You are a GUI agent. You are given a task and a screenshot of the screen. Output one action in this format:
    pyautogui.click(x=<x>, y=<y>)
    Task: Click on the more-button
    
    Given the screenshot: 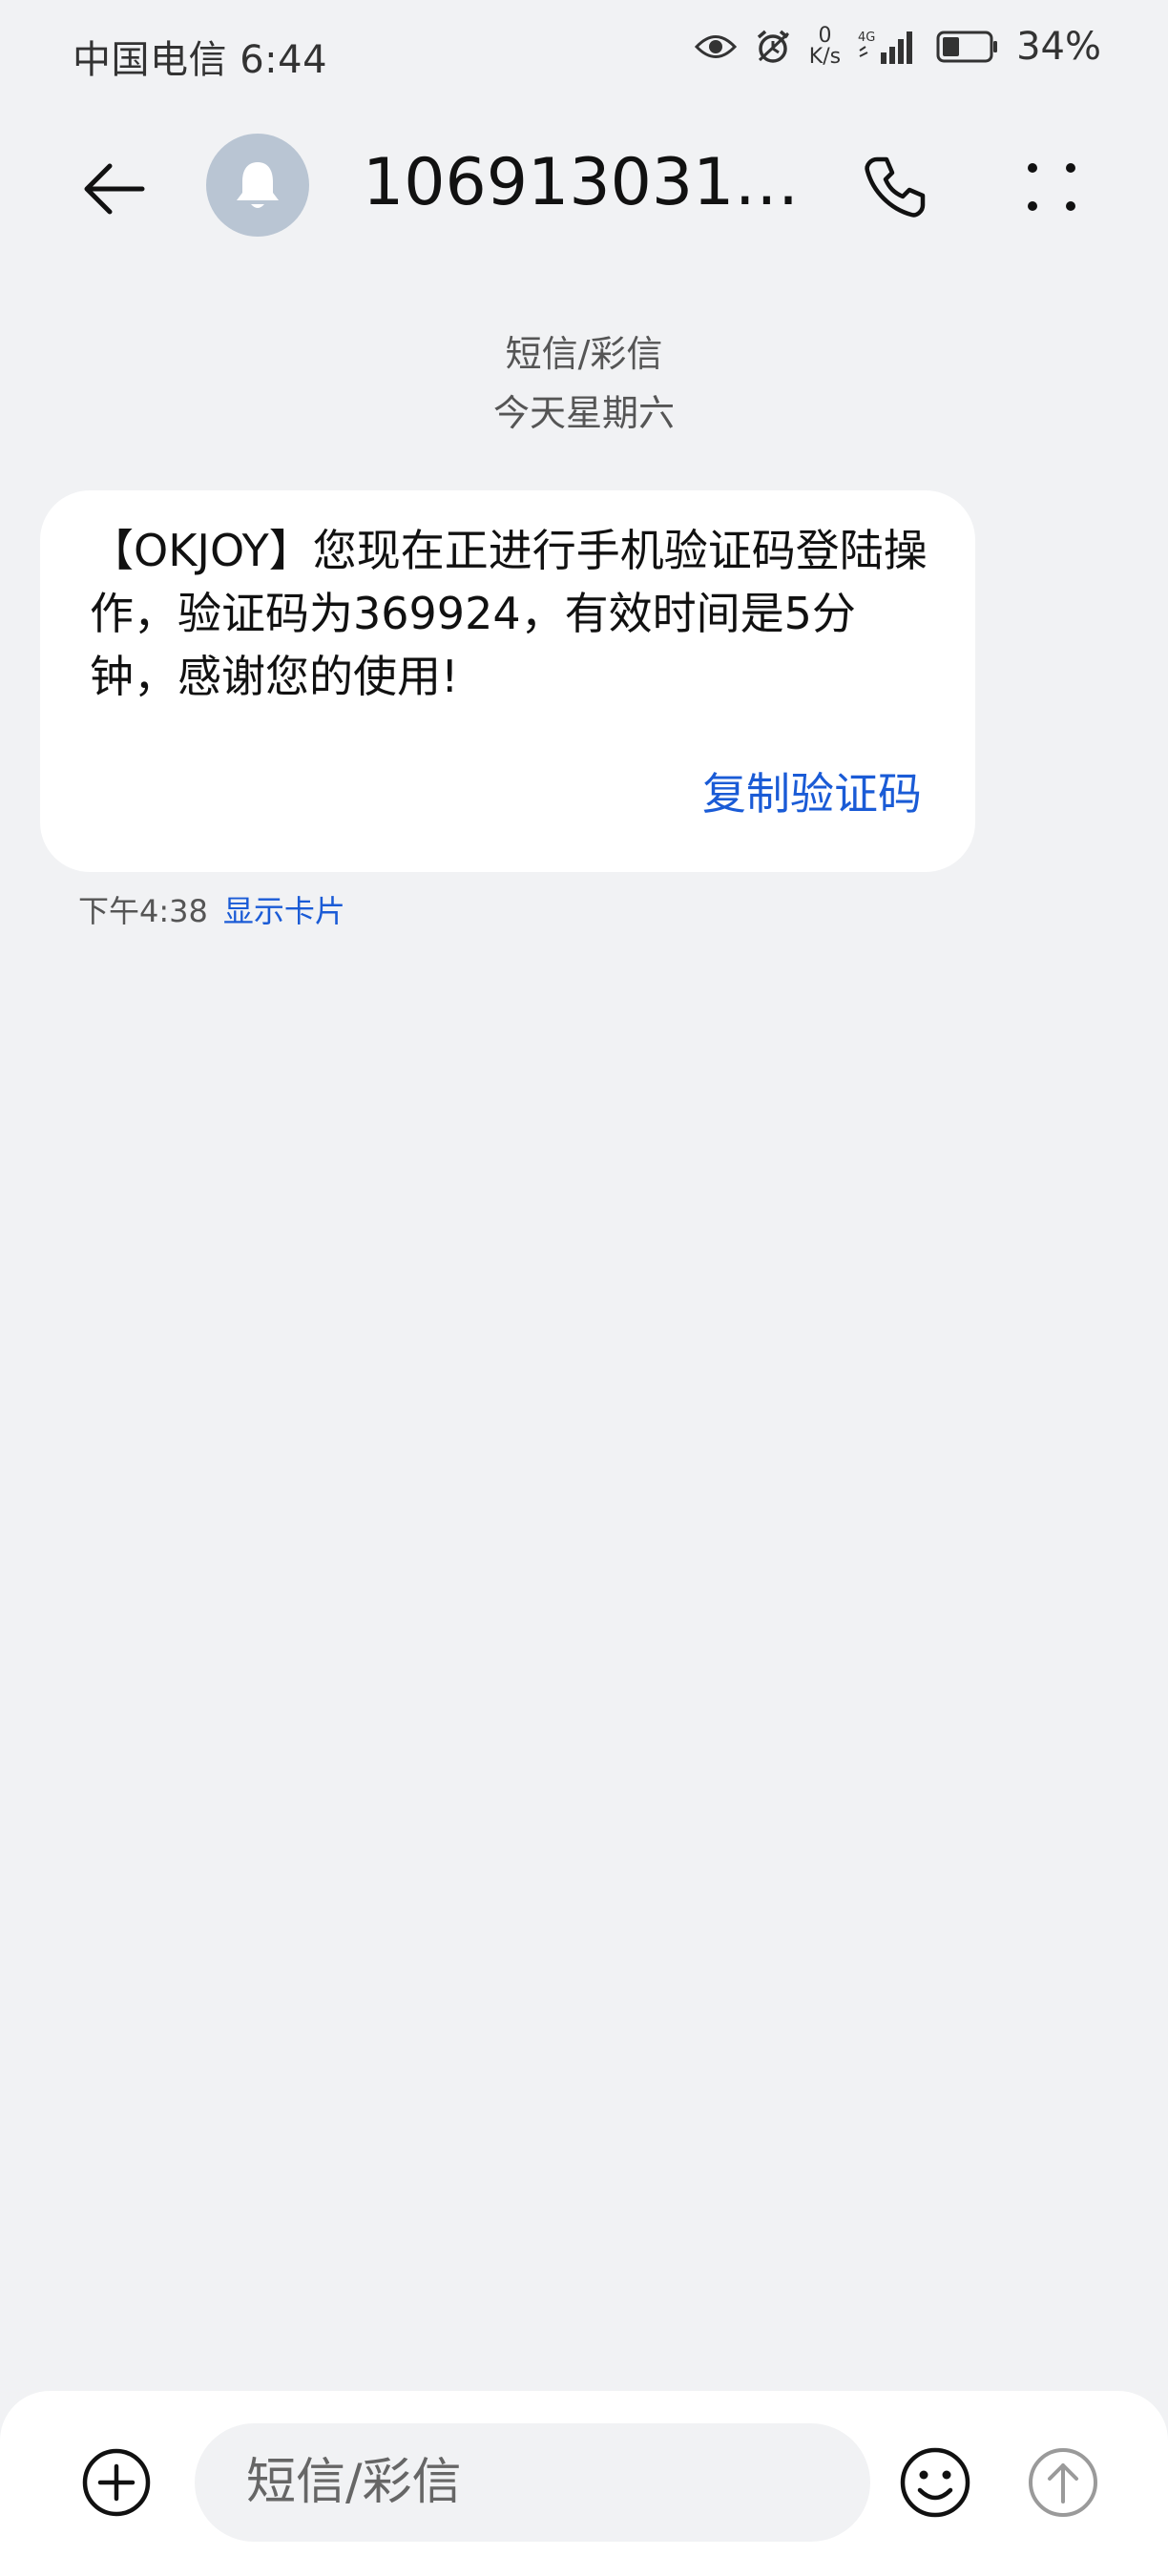 What is the action you would take?
    pyautogui.click(x=1052, y=187)
    